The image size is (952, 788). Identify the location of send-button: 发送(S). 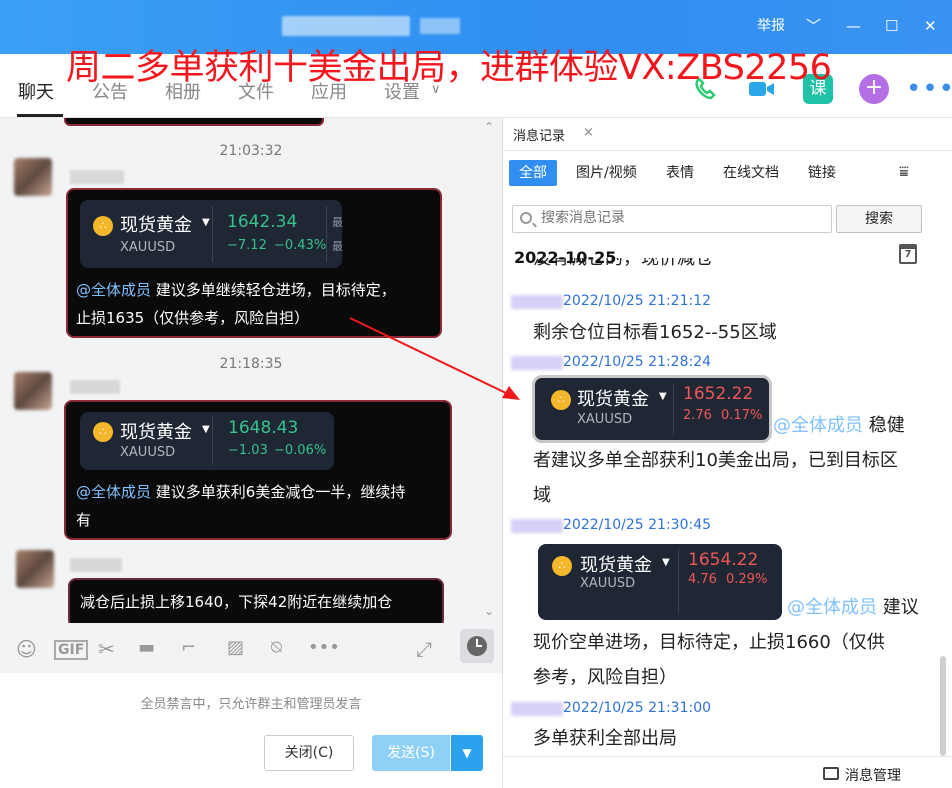
(411, 753).